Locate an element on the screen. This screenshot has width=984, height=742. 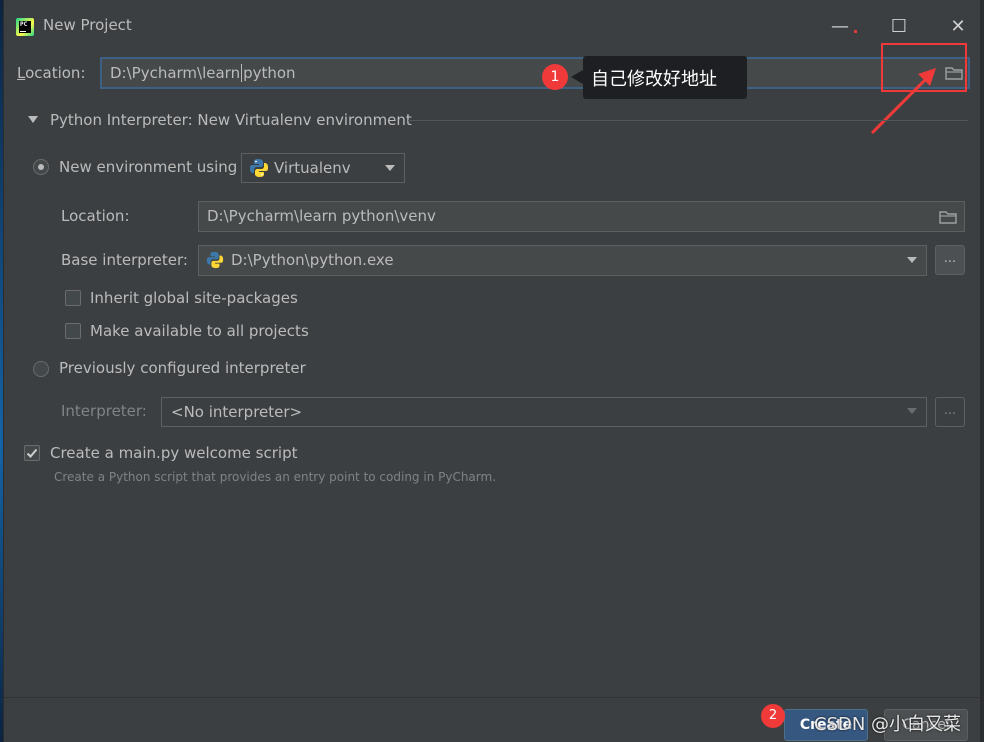
text-caret is located at coordinates (242, 73).